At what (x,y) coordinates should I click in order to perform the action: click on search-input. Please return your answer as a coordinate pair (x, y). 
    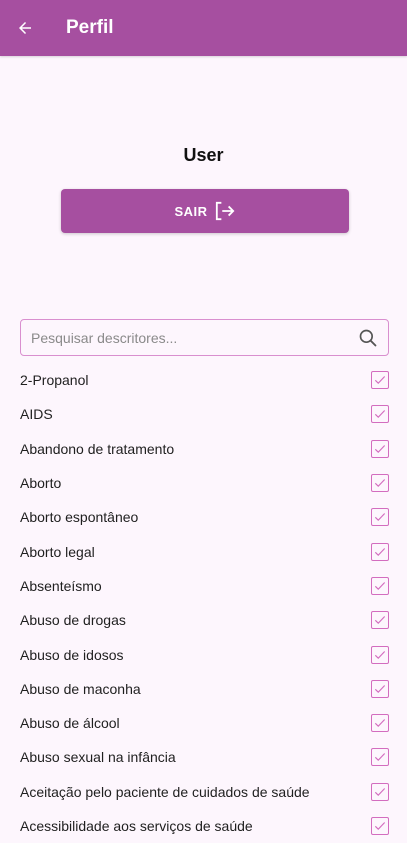
    Looking at the image, I should click on (191, 337).